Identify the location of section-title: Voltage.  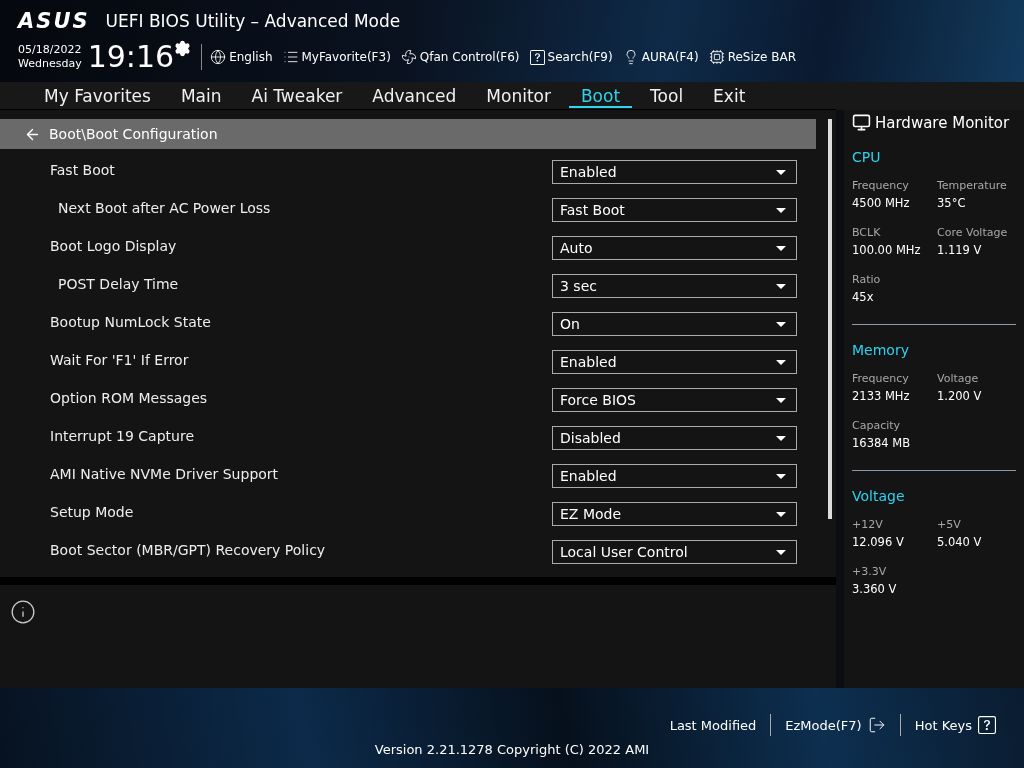
(879, 496).